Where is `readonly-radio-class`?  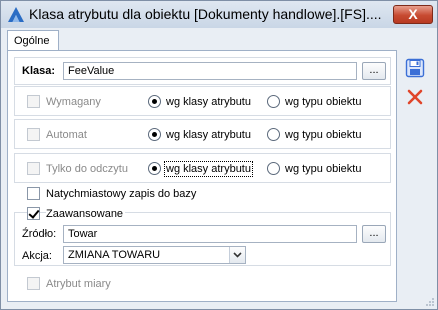
readonly-radio-class is located at coordinates (154, 168).